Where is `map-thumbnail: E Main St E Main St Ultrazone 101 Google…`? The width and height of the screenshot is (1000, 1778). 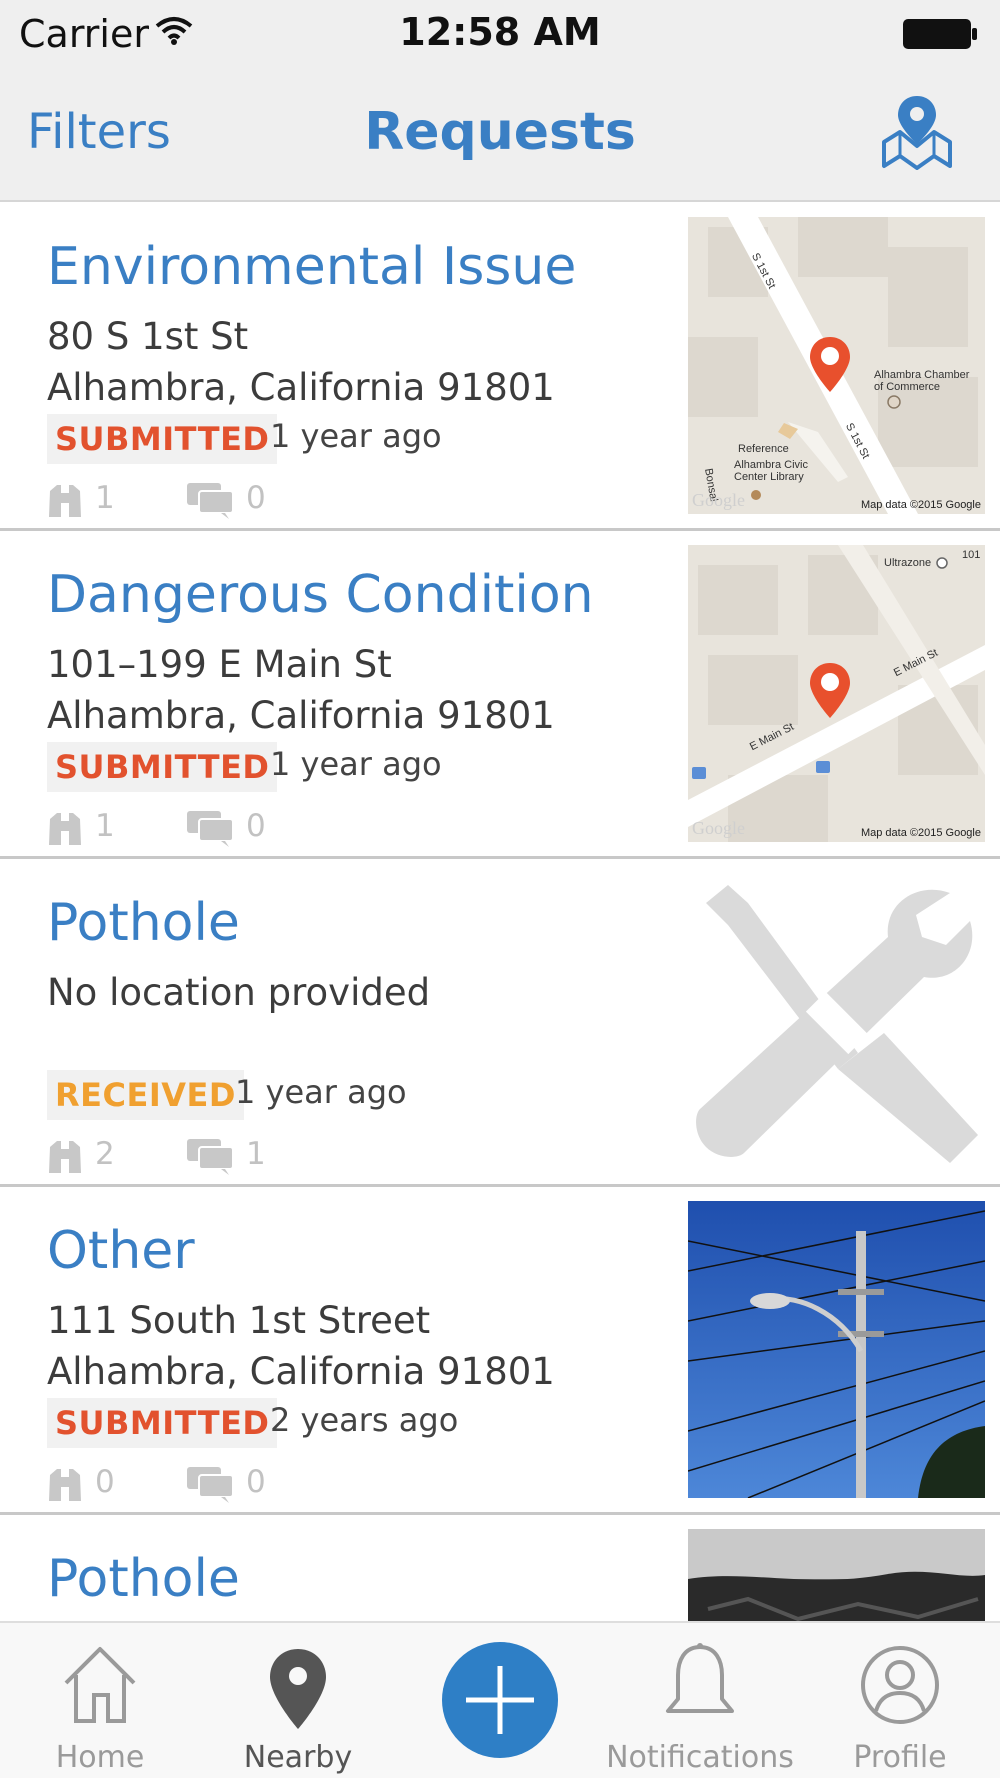
map-thumbnail: E Main St E Main St Ultrazone 101 Google… is located at coordinates (836, 693).